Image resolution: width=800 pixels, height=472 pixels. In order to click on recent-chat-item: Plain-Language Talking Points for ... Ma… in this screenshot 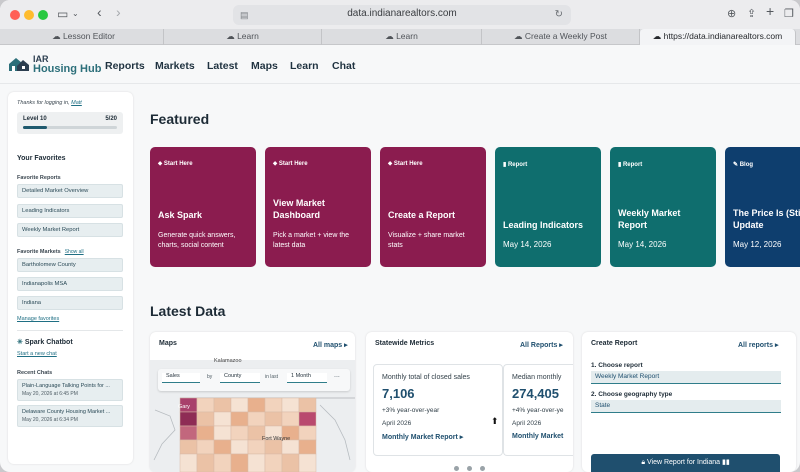, I will do `click(70, 390)`.